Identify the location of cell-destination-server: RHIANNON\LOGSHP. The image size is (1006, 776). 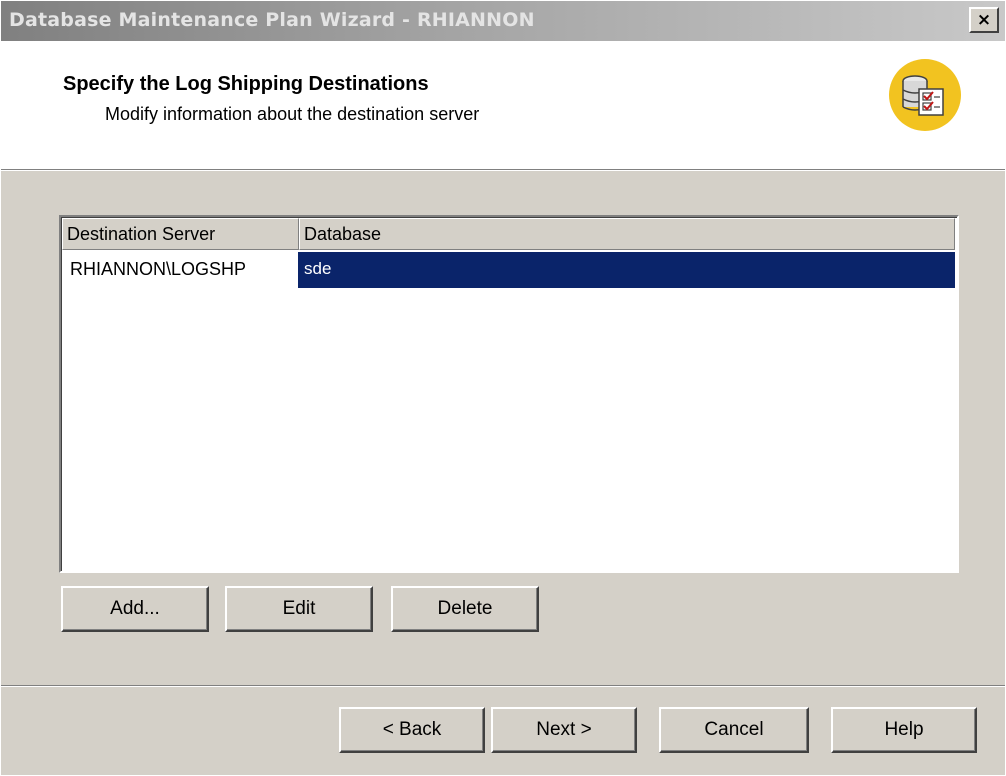
(158, 269).